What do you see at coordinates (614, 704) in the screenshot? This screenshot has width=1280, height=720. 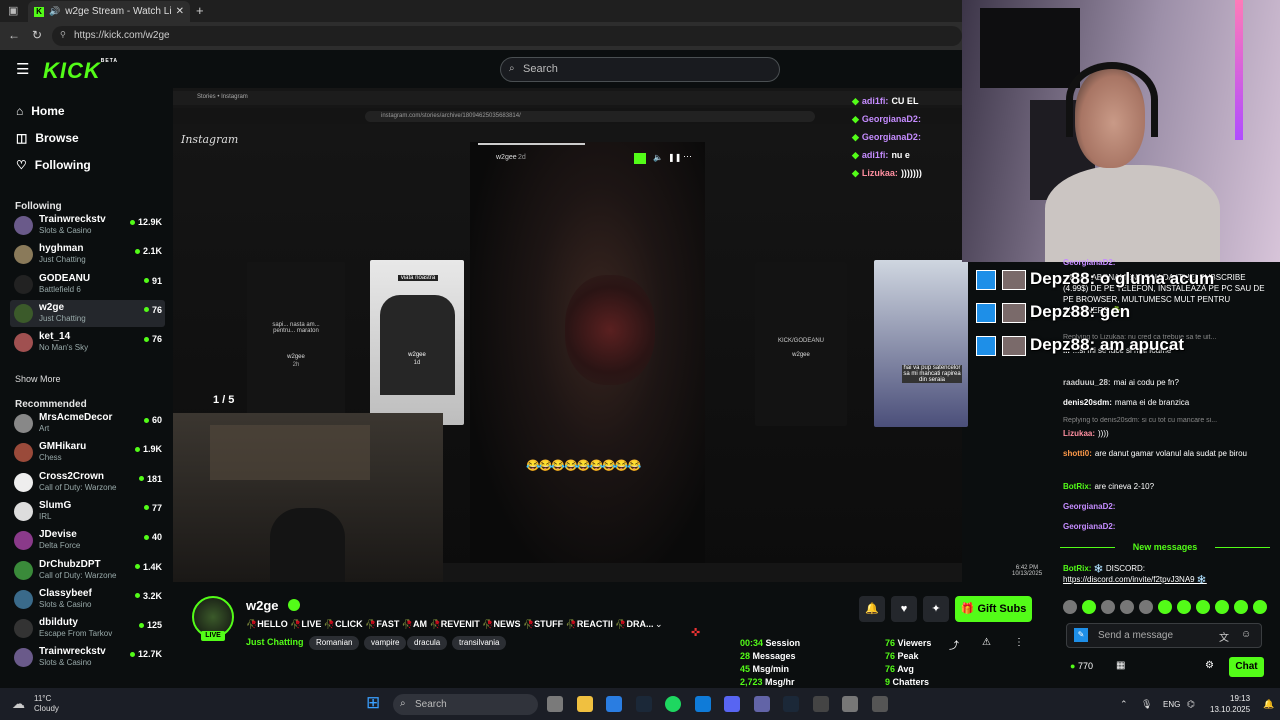 I see `store-icon` at bounding box center [614, 704].